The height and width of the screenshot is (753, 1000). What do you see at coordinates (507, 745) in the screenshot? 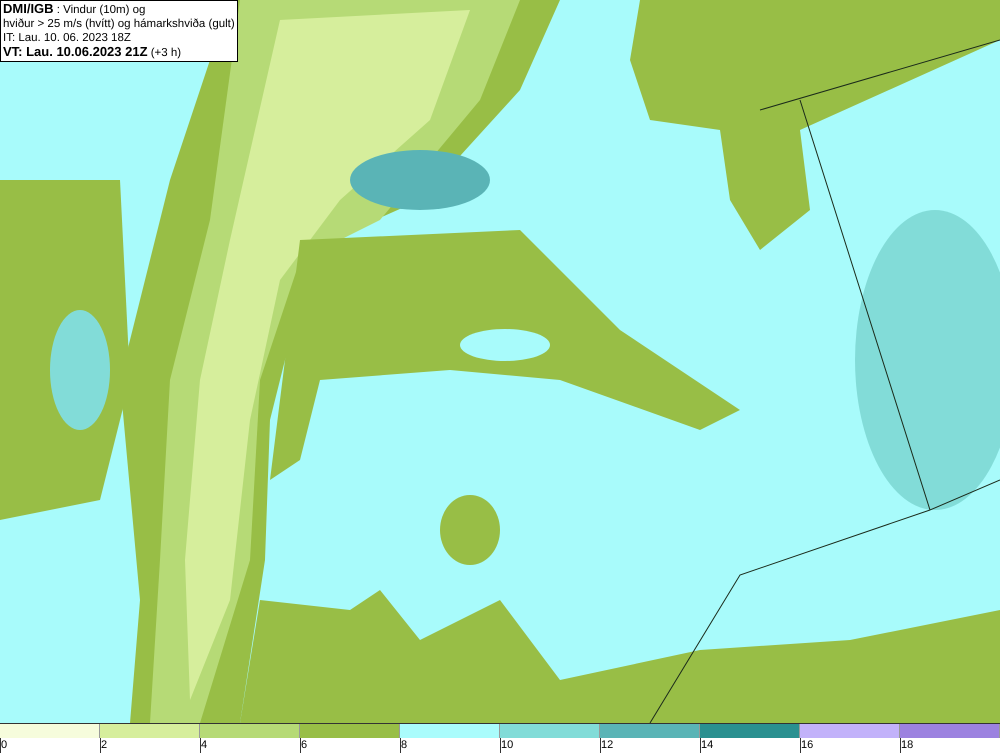
I see `tick-label: 10` at bounding box center [507, 745].